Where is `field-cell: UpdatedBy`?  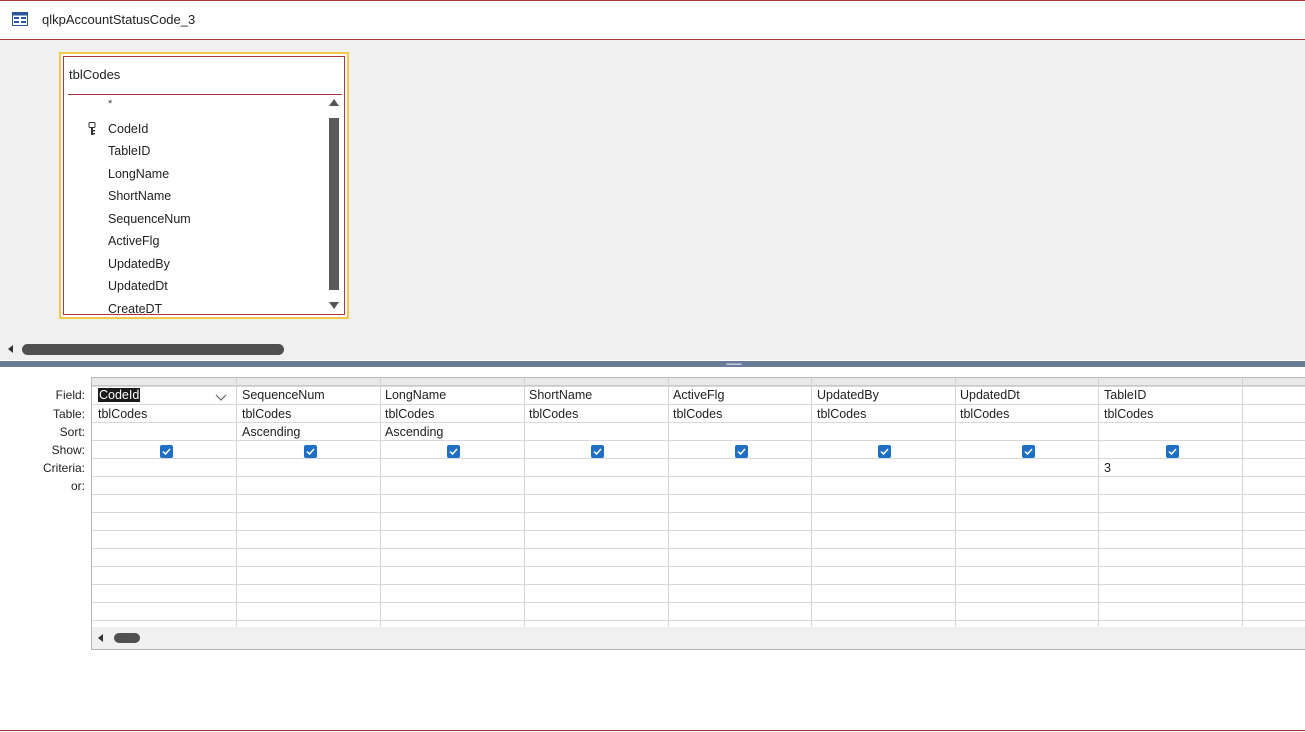
field-cell: UpdatedBy is located at coordinates (848, 395).